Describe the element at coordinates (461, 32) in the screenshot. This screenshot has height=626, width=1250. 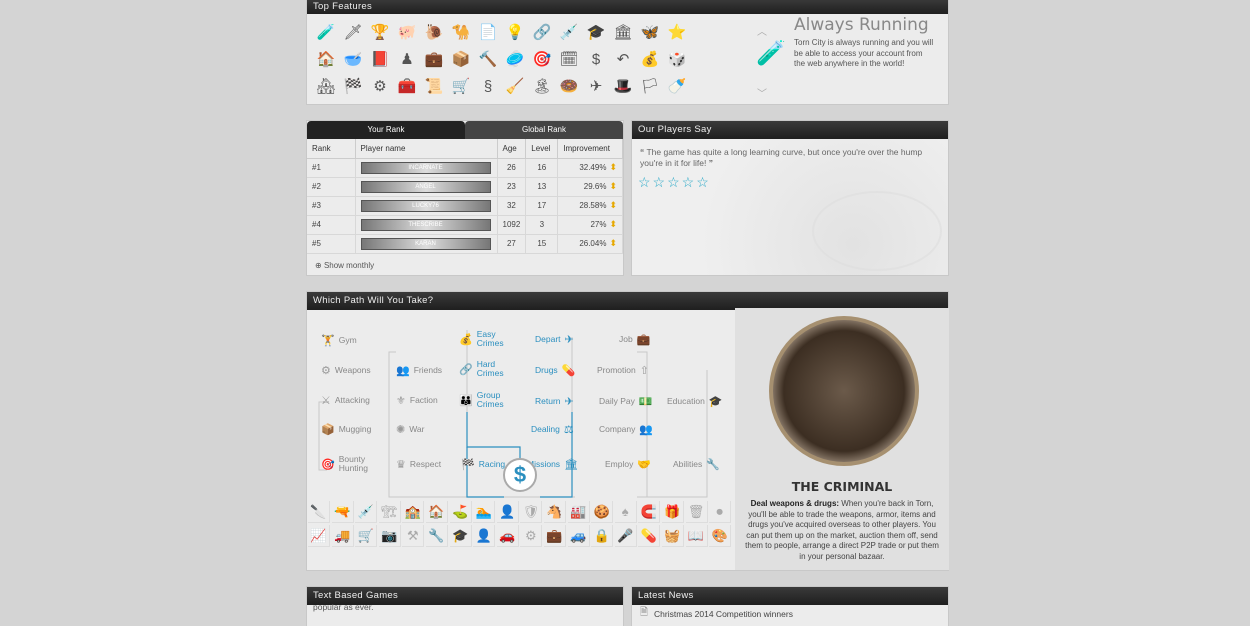
I see `feature-icon-5: 🐪` at that location.